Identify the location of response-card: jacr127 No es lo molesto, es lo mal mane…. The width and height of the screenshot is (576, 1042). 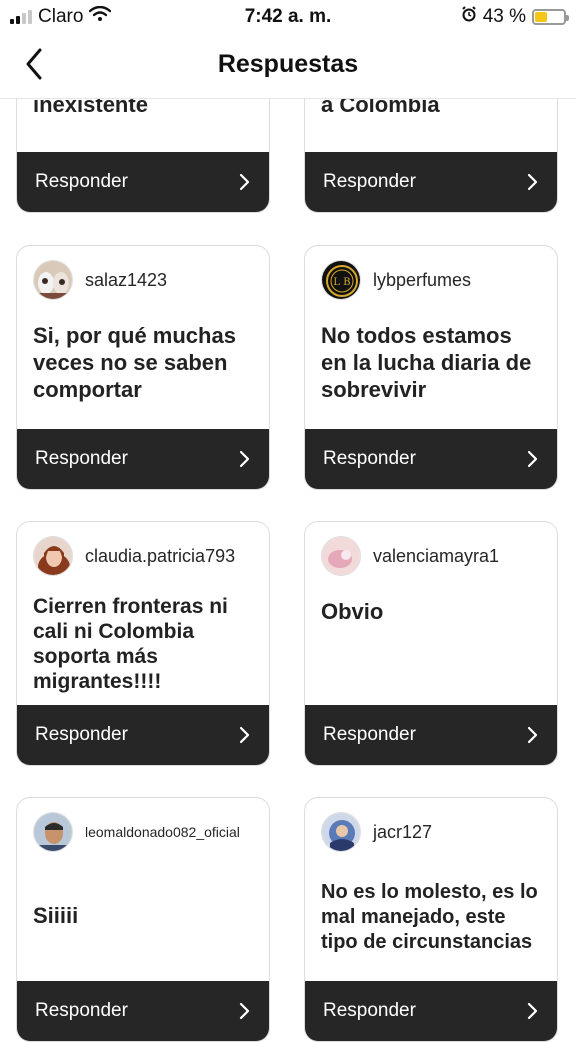
(431, 919).